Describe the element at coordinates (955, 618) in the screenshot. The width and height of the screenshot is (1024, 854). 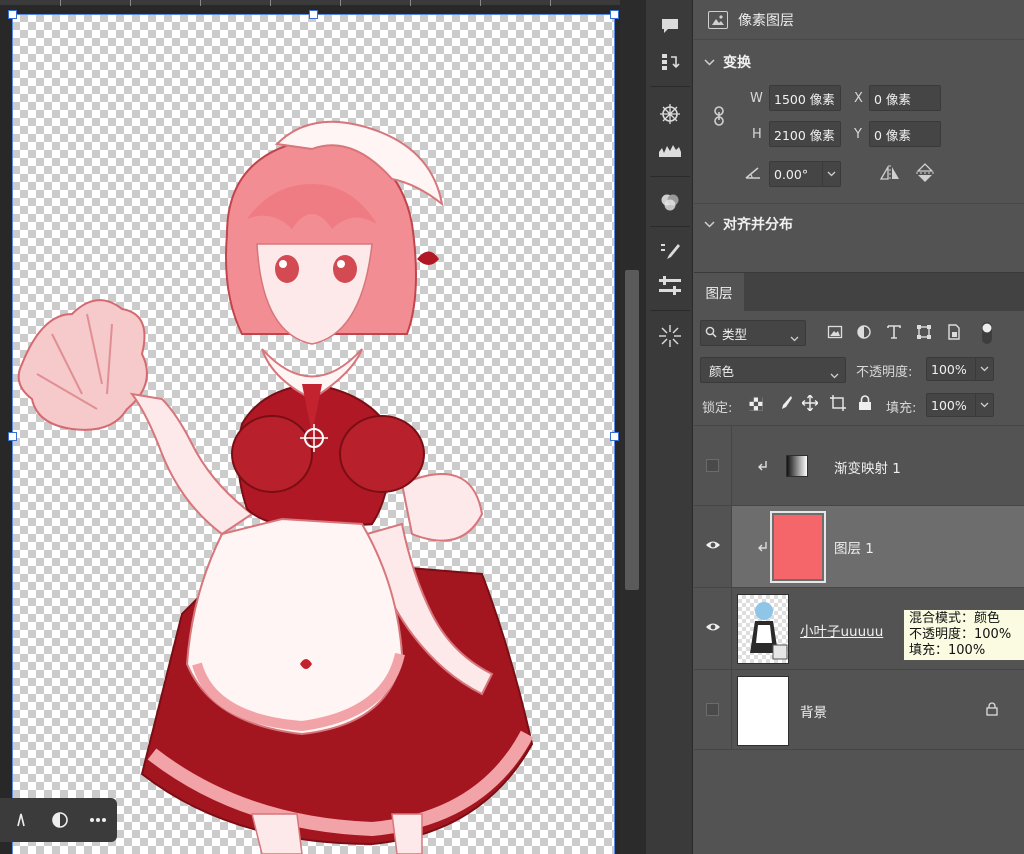
I see `tooltip-line-blend: 混合模式：颜色` at that location.